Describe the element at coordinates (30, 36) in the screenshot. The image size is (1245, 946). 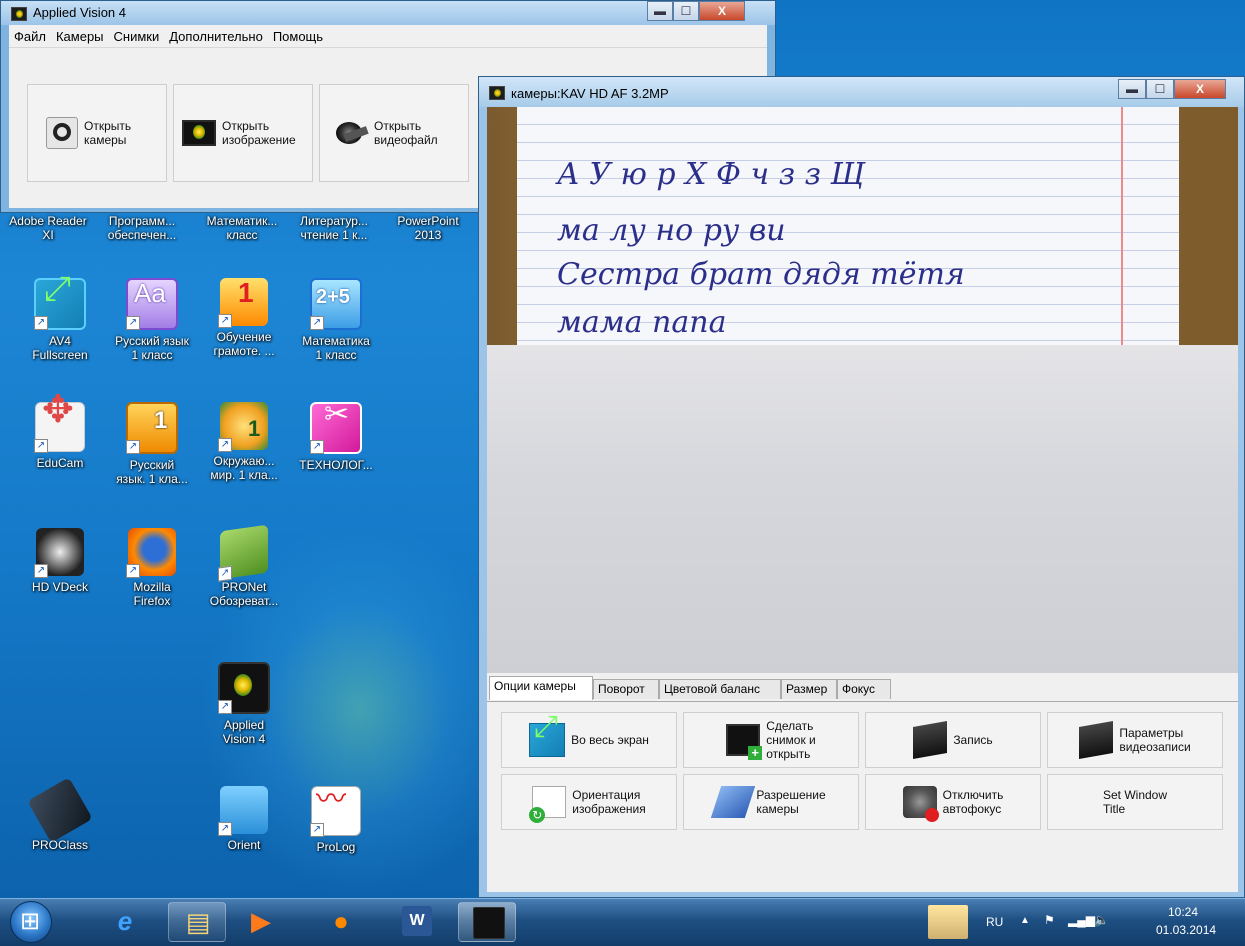
I see `menu-file: Файл` at that location.